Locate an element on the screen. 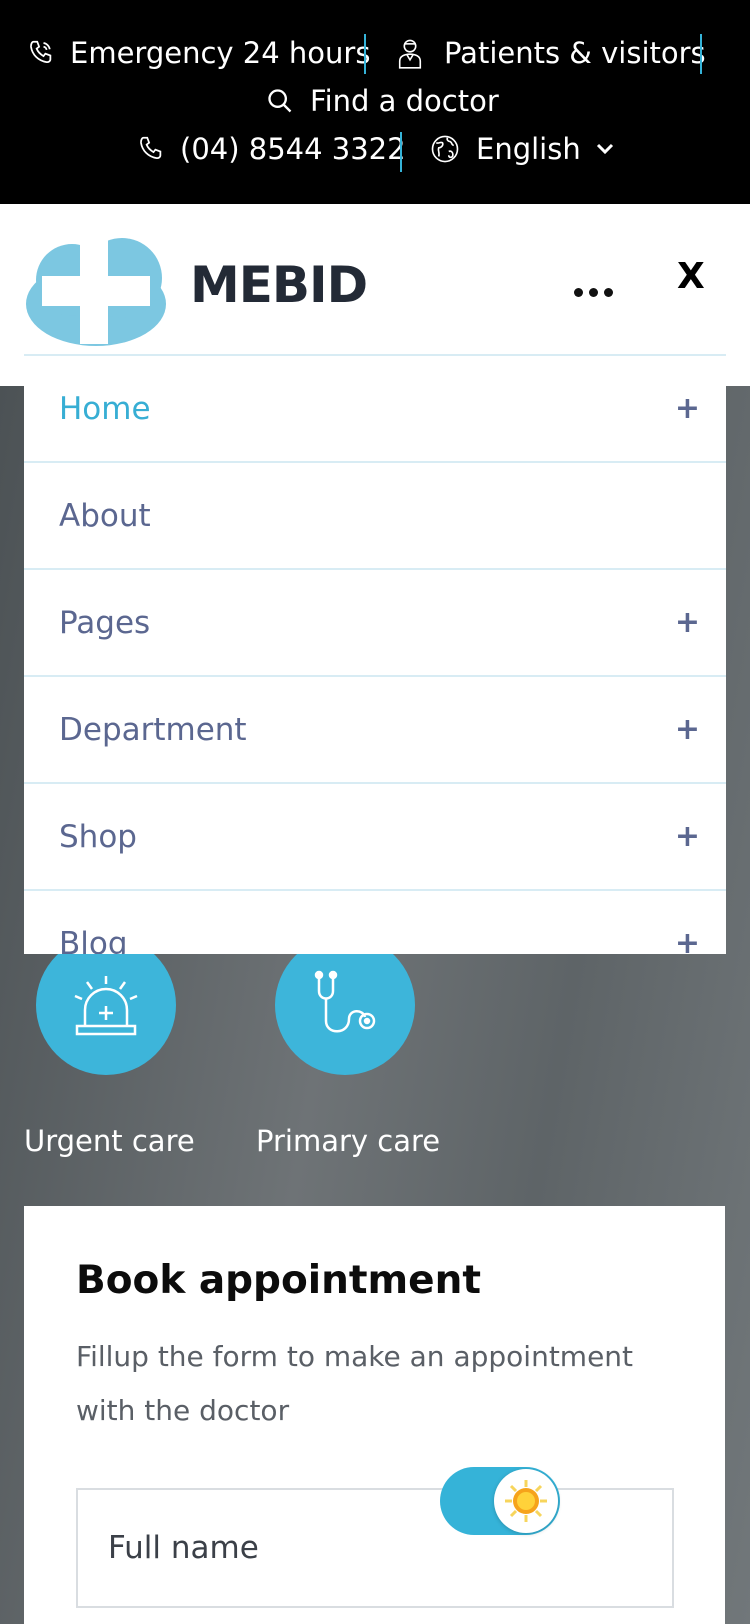  close-menu-button: X is located at coordinates (691, 276).